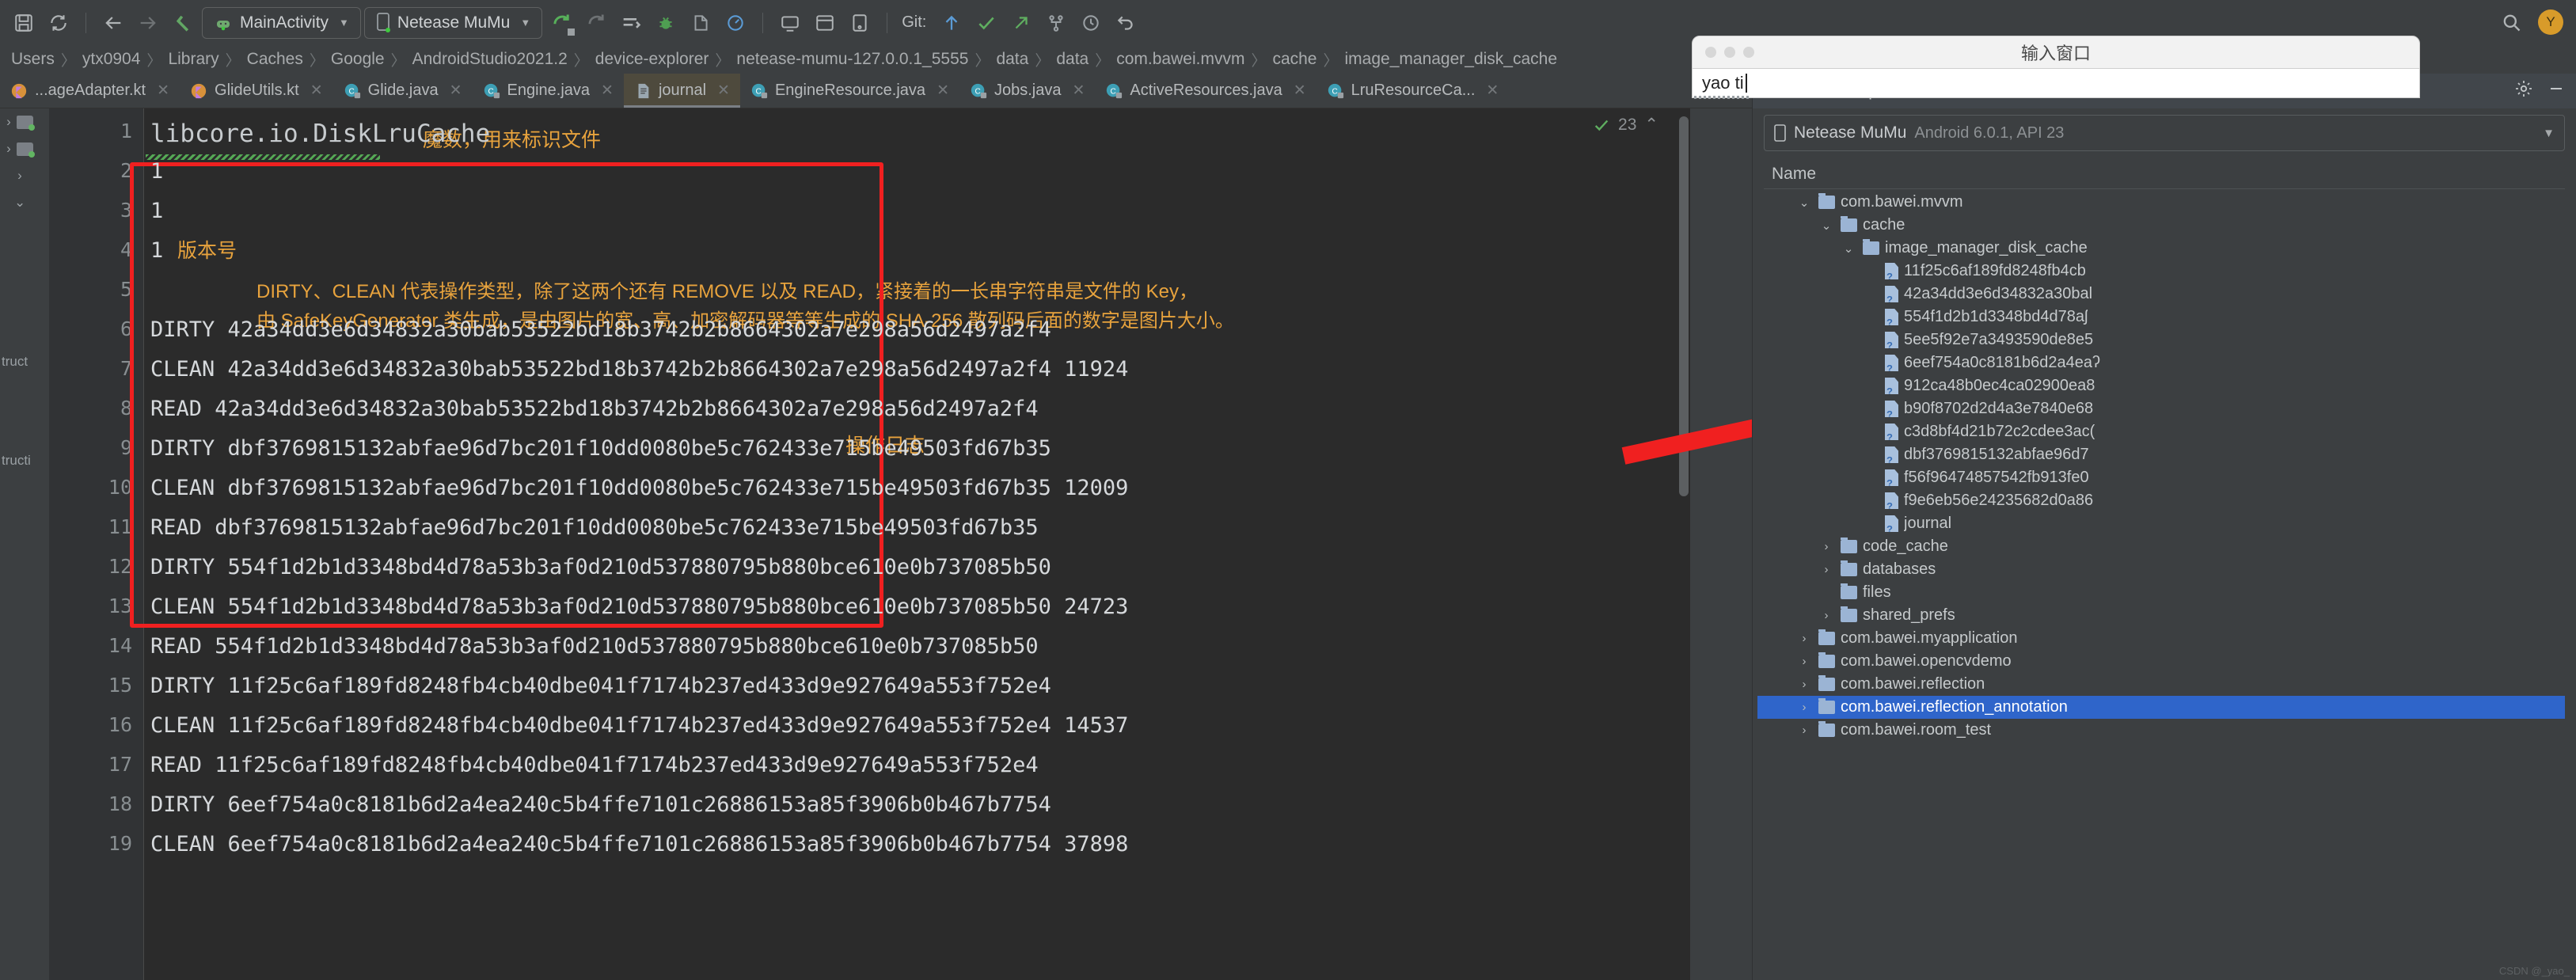 This screenshot has height=980, width=2576. I want to click on fold-marker-row: ⌄, so click(24, 202).